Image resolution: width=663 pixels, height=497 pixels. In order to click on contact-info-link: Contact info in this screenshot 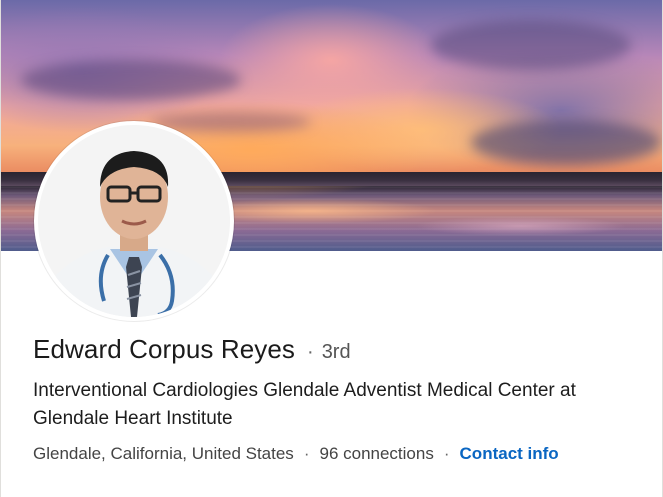, I will do `click(509, 454)`.